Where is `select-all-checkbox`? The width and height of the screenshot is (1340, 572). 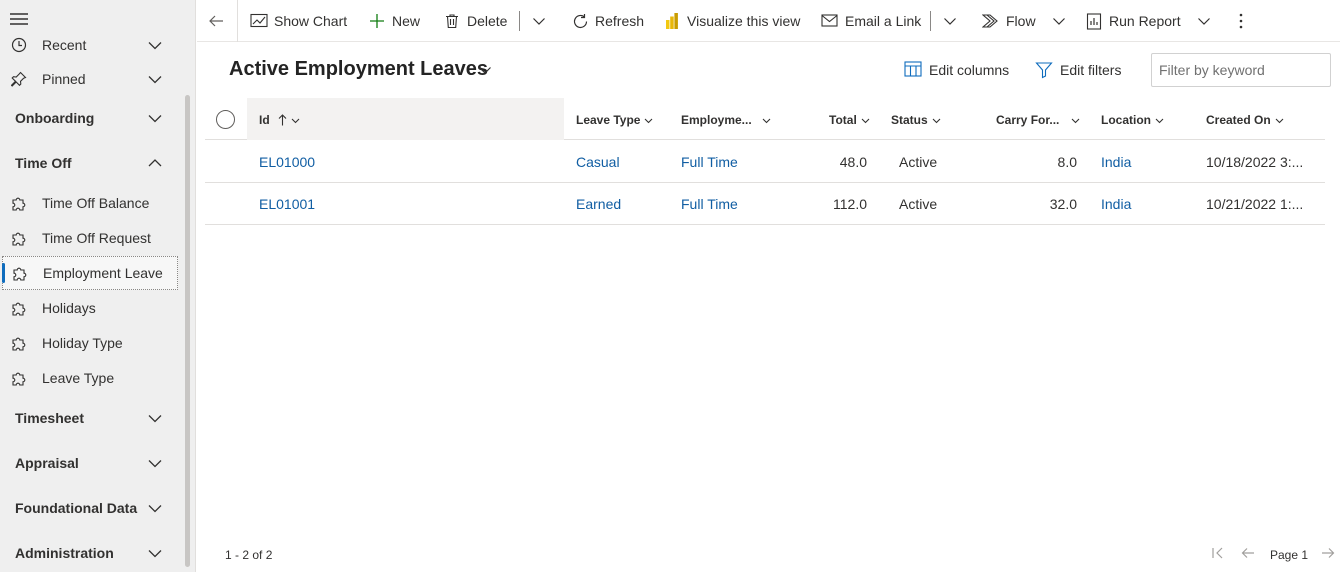 select-all-checkbox is located at coordinates (225, 119).